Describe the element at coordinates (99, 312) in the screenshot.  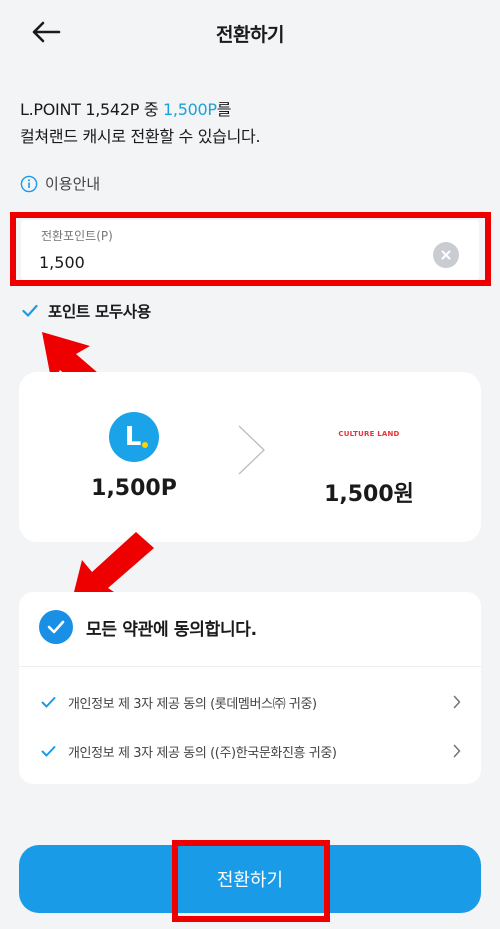
I see `use-all-points-label: 포인트 모두사용` at that location.